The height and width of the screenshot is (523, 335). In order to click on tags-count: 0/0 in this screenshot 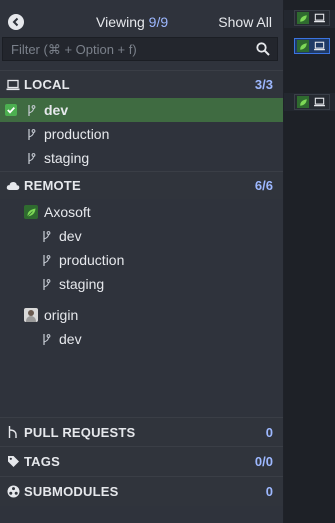, I will do `click(264, 461)`.